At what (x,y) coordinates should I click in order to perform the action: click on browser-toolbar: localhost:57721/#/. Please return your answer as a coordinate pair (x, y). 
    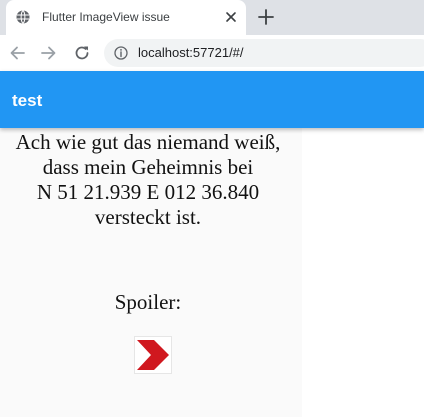
    Looking at the image, I should click on (212, 53).